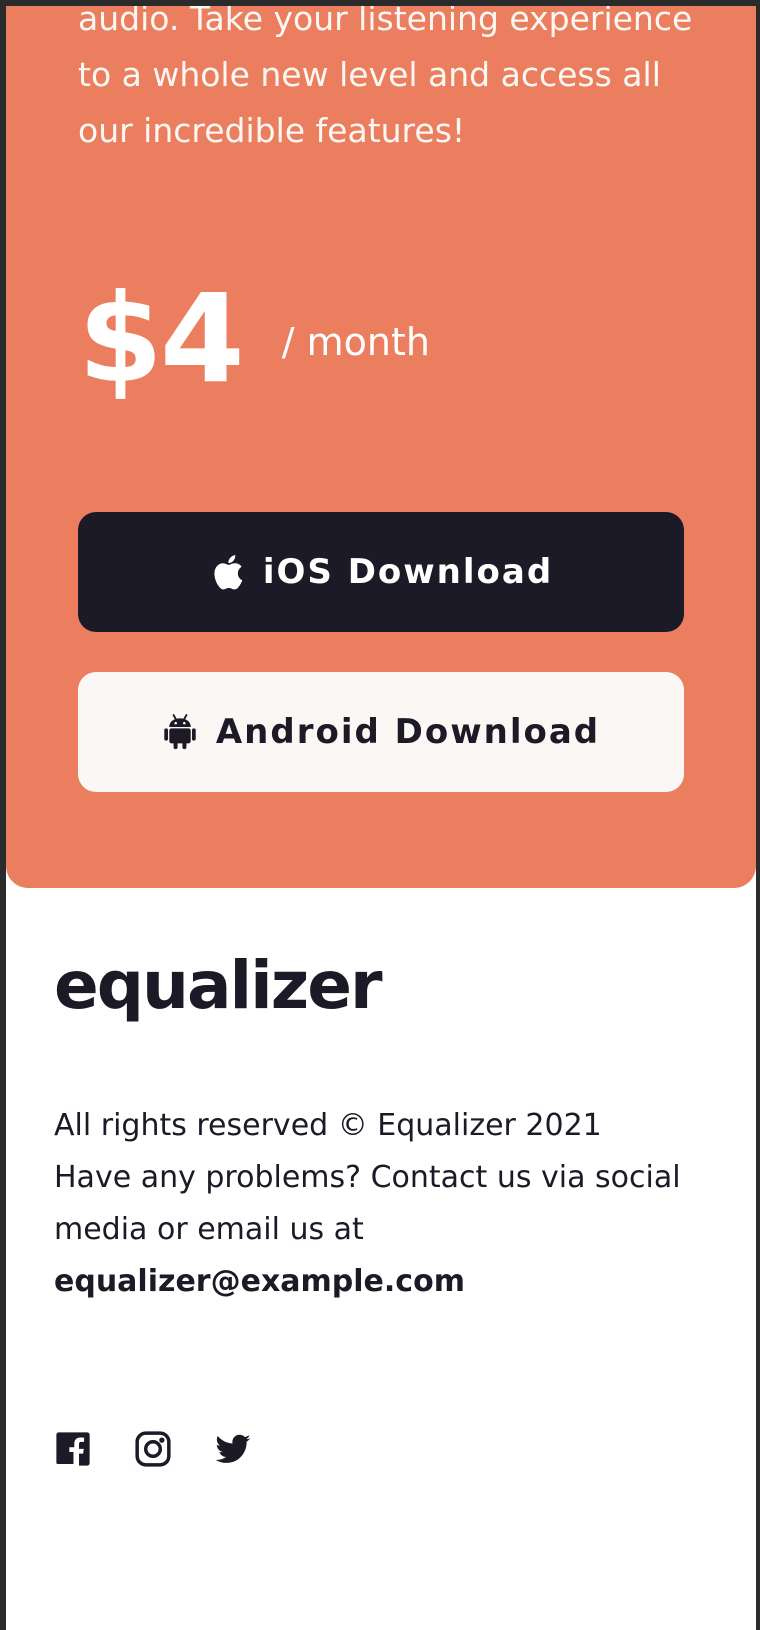 This screenshot has width=760, height=1630. I want to click on twitter-link, so click(233, 1449).